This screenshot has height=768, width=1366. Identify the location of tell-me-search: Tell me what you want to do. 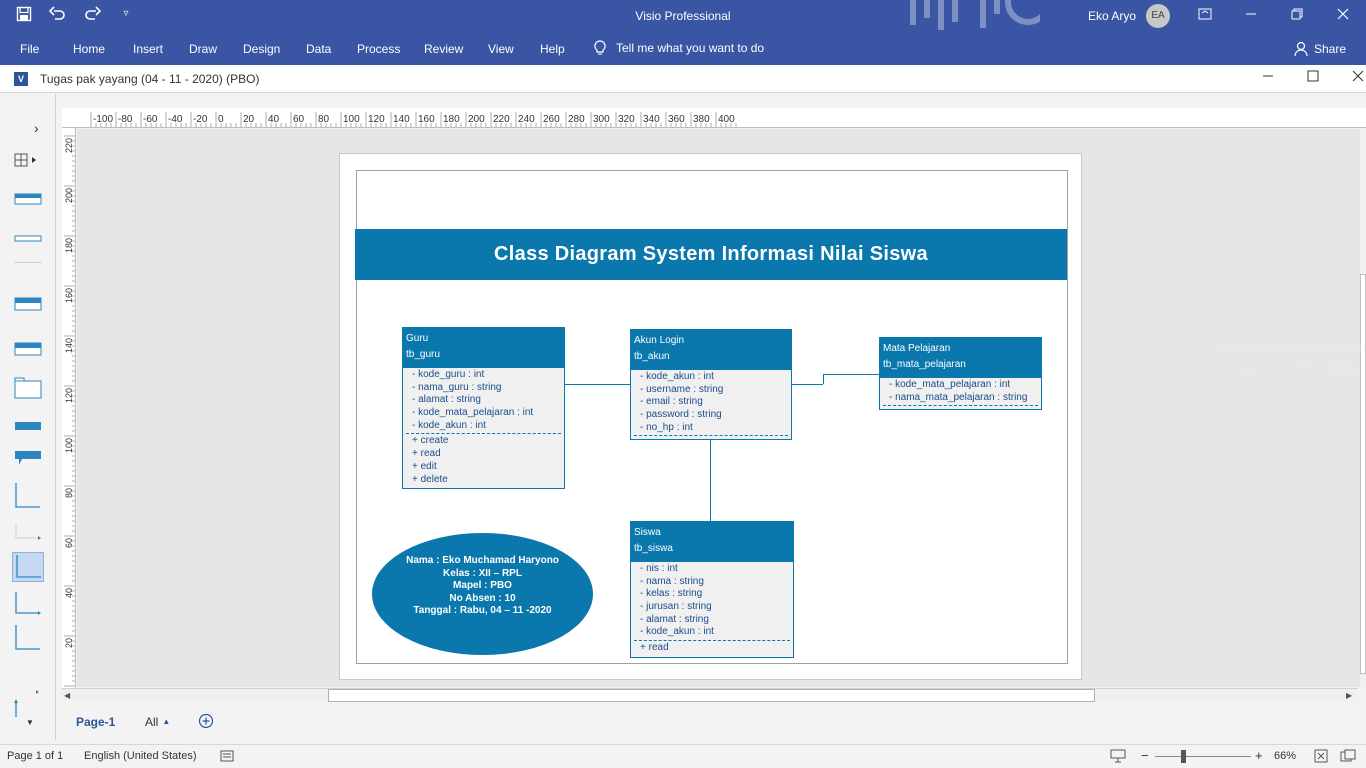
(679, 48).